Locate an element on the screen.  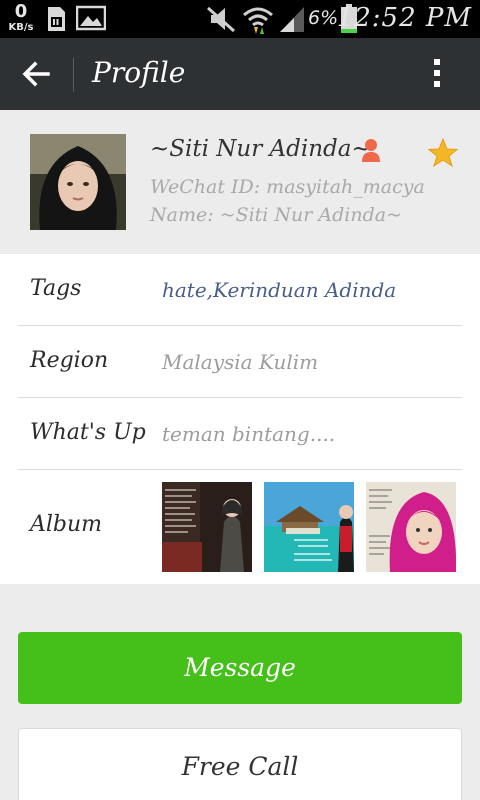
more-vertical-icon is located at coordinates (437, 75).